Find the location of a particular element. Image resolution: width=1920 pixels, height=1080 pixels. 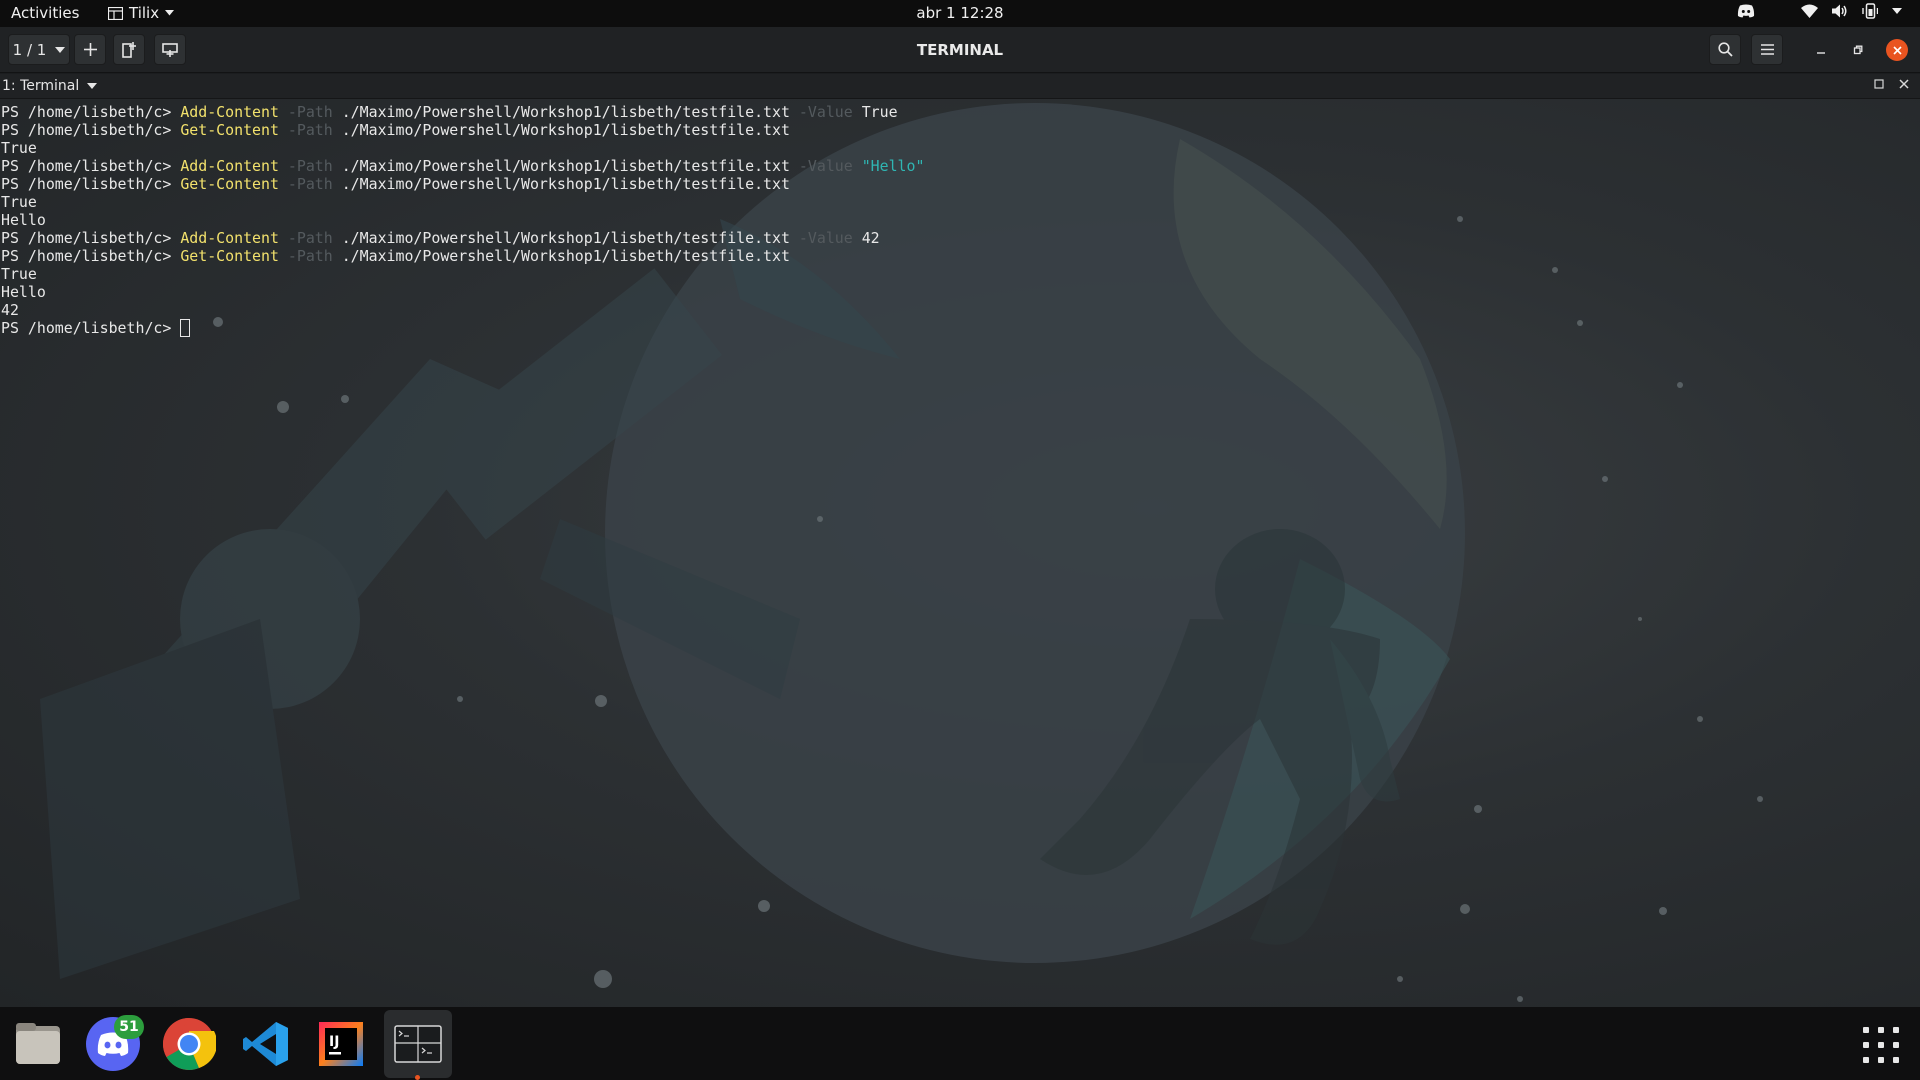

split-right-icon is located at coordinates (129, 49).